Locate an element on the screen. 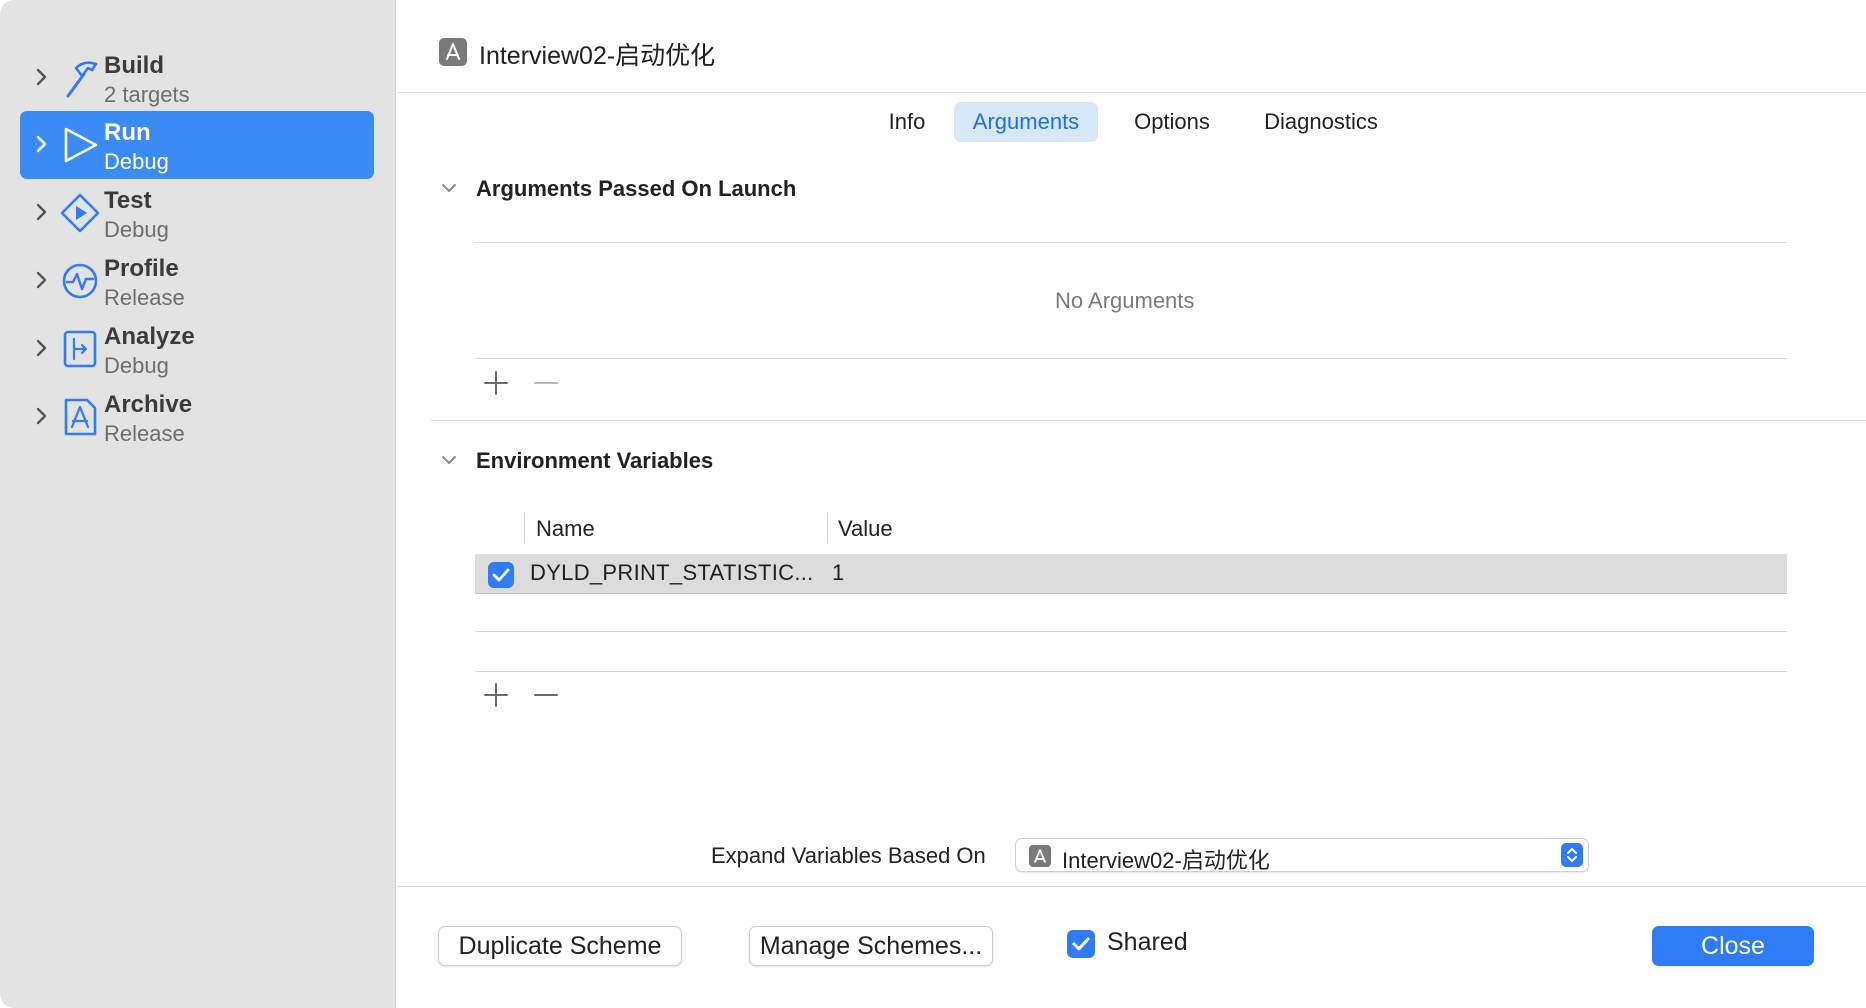 The height and width of the screenshot is (1008, 1866). remove-env-variable-button is located at coordinates (546, 695).